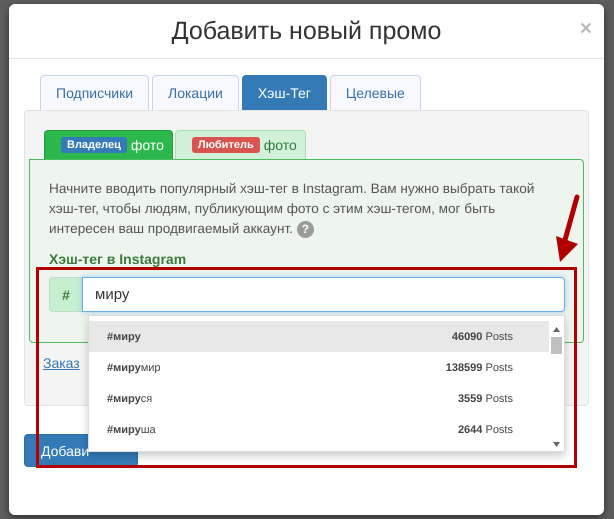  I want to click on role-badge: Любитель, so click(226, 145).